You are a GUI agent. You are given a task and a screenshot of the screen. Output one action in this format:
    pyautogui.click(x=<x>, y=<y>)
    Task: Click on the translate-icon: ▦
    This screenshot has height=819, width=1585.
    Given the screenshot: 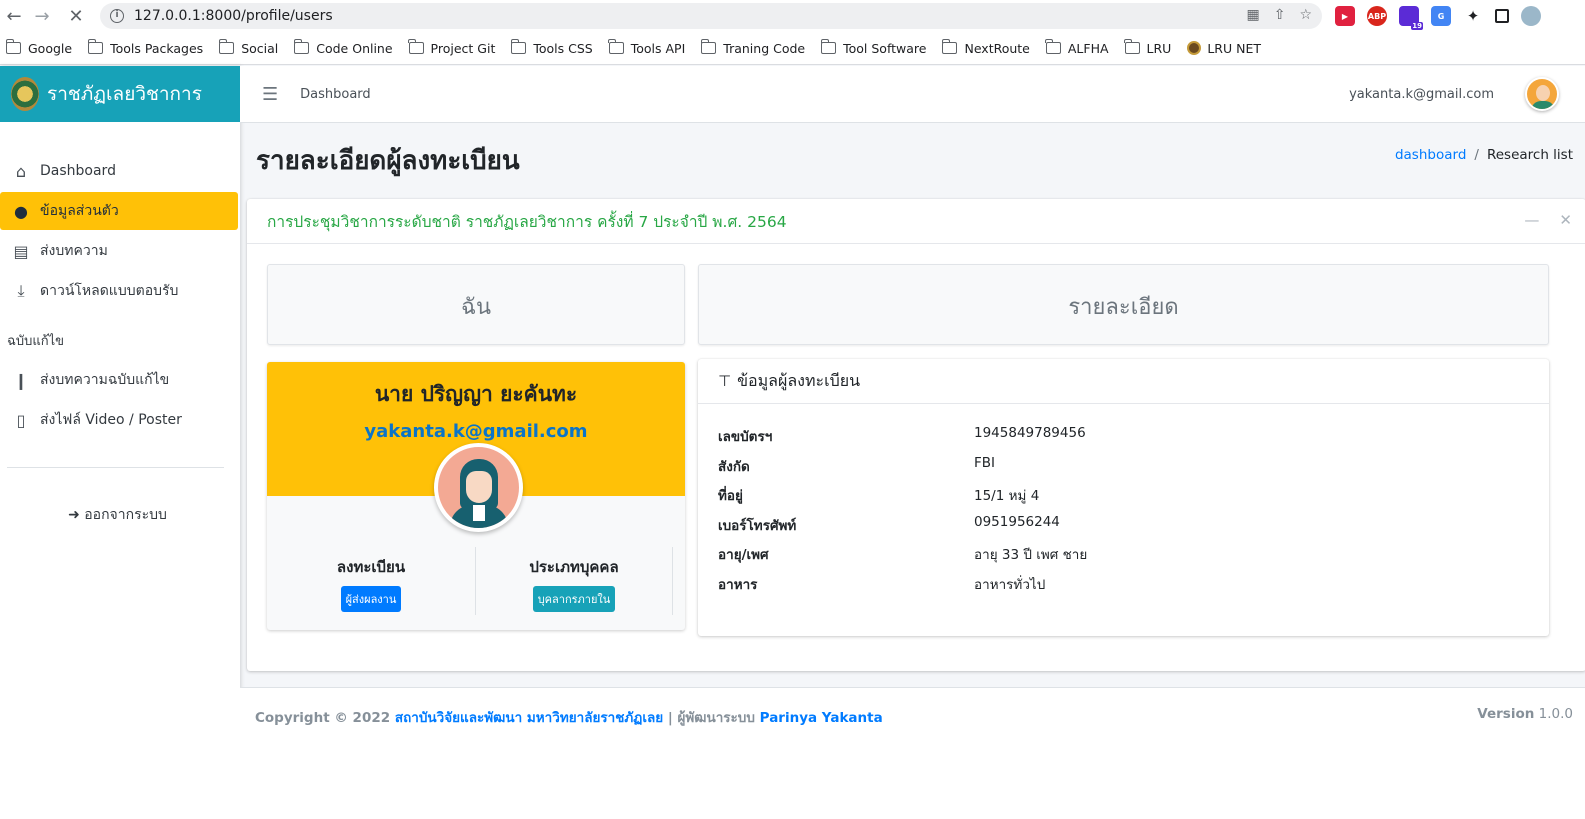 What is the action you would take?
    pyautogui.click(x=1252, y=15)
    